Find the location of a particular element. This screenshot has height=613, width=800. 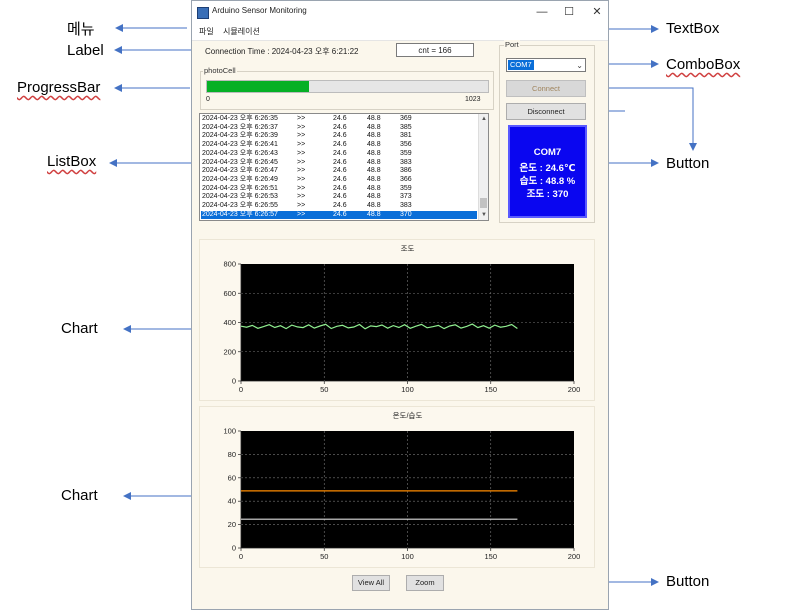

y-tick-label: 20 is located at coordinates (232, 524).